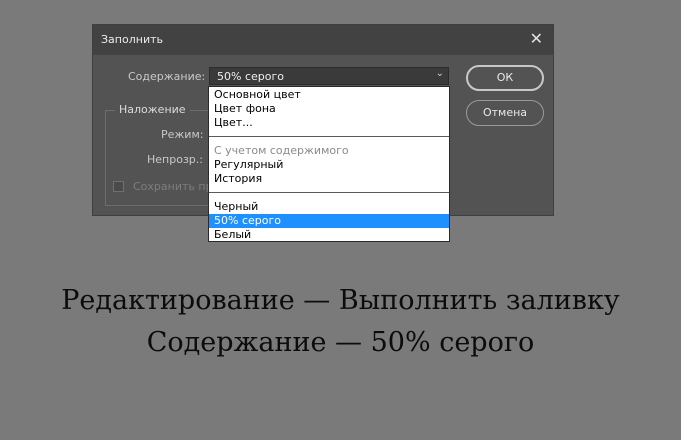 This screenshot has width=681, height=440. I want to click on close-icon: ✕, so click(536, 39).